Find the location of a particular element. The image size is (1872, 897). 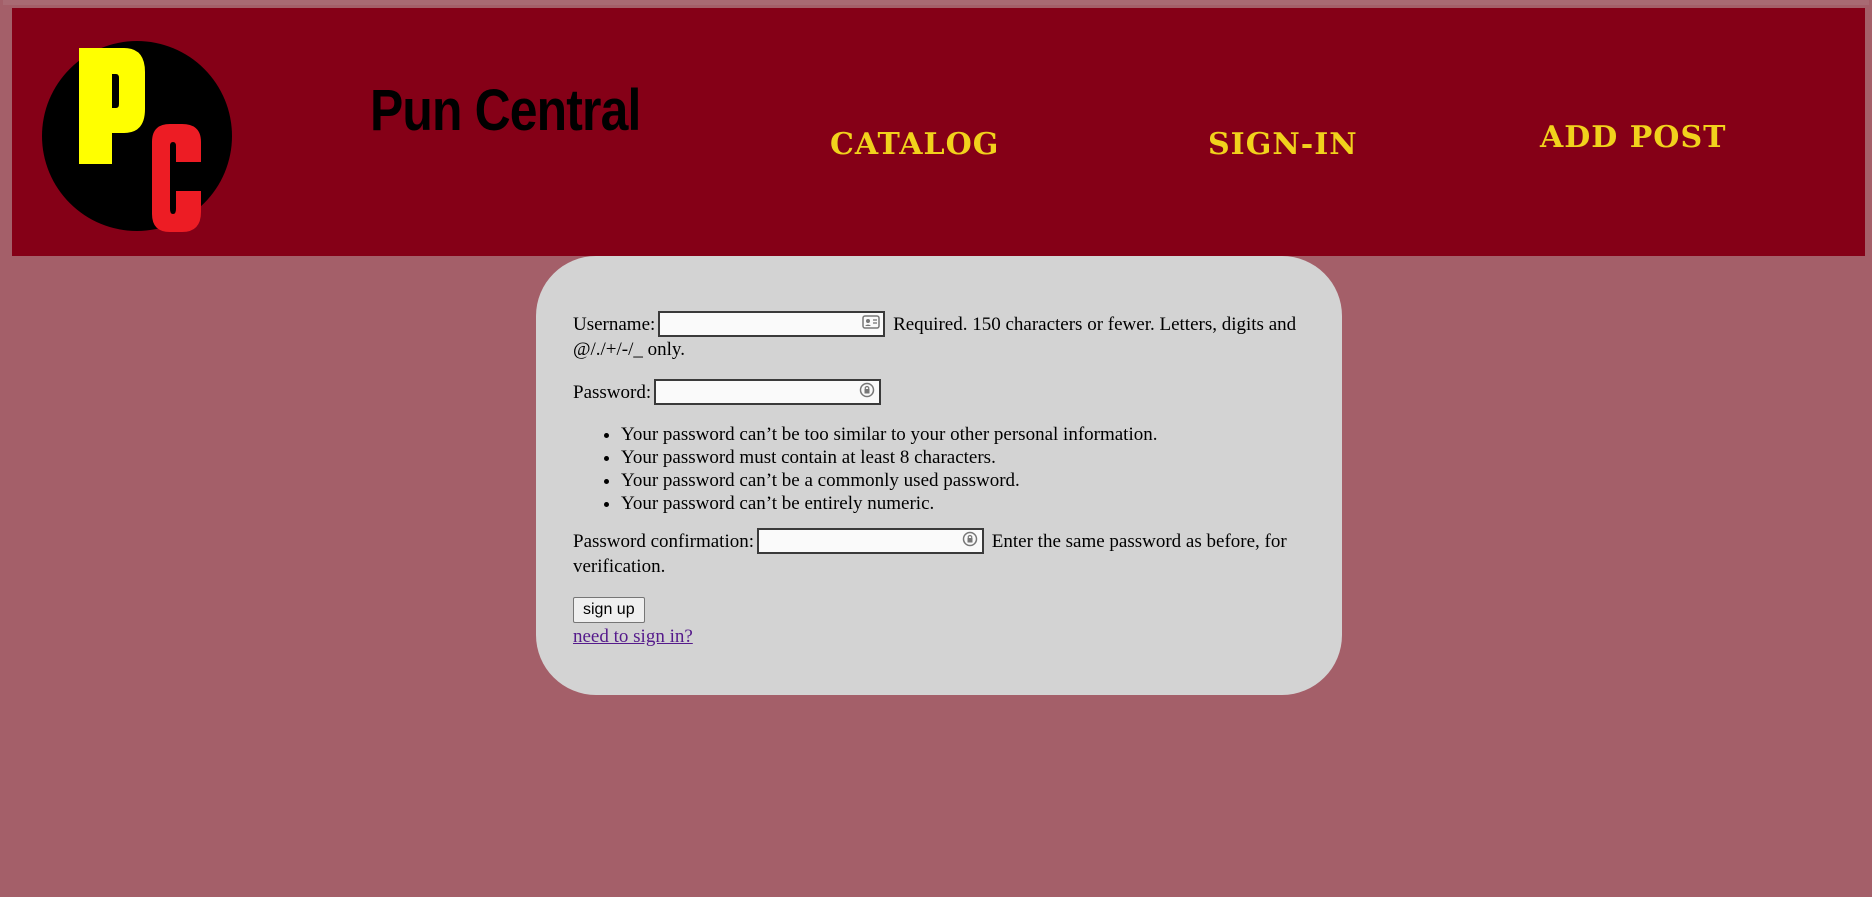

username-label: Username: is located at coordinates (614, 324).